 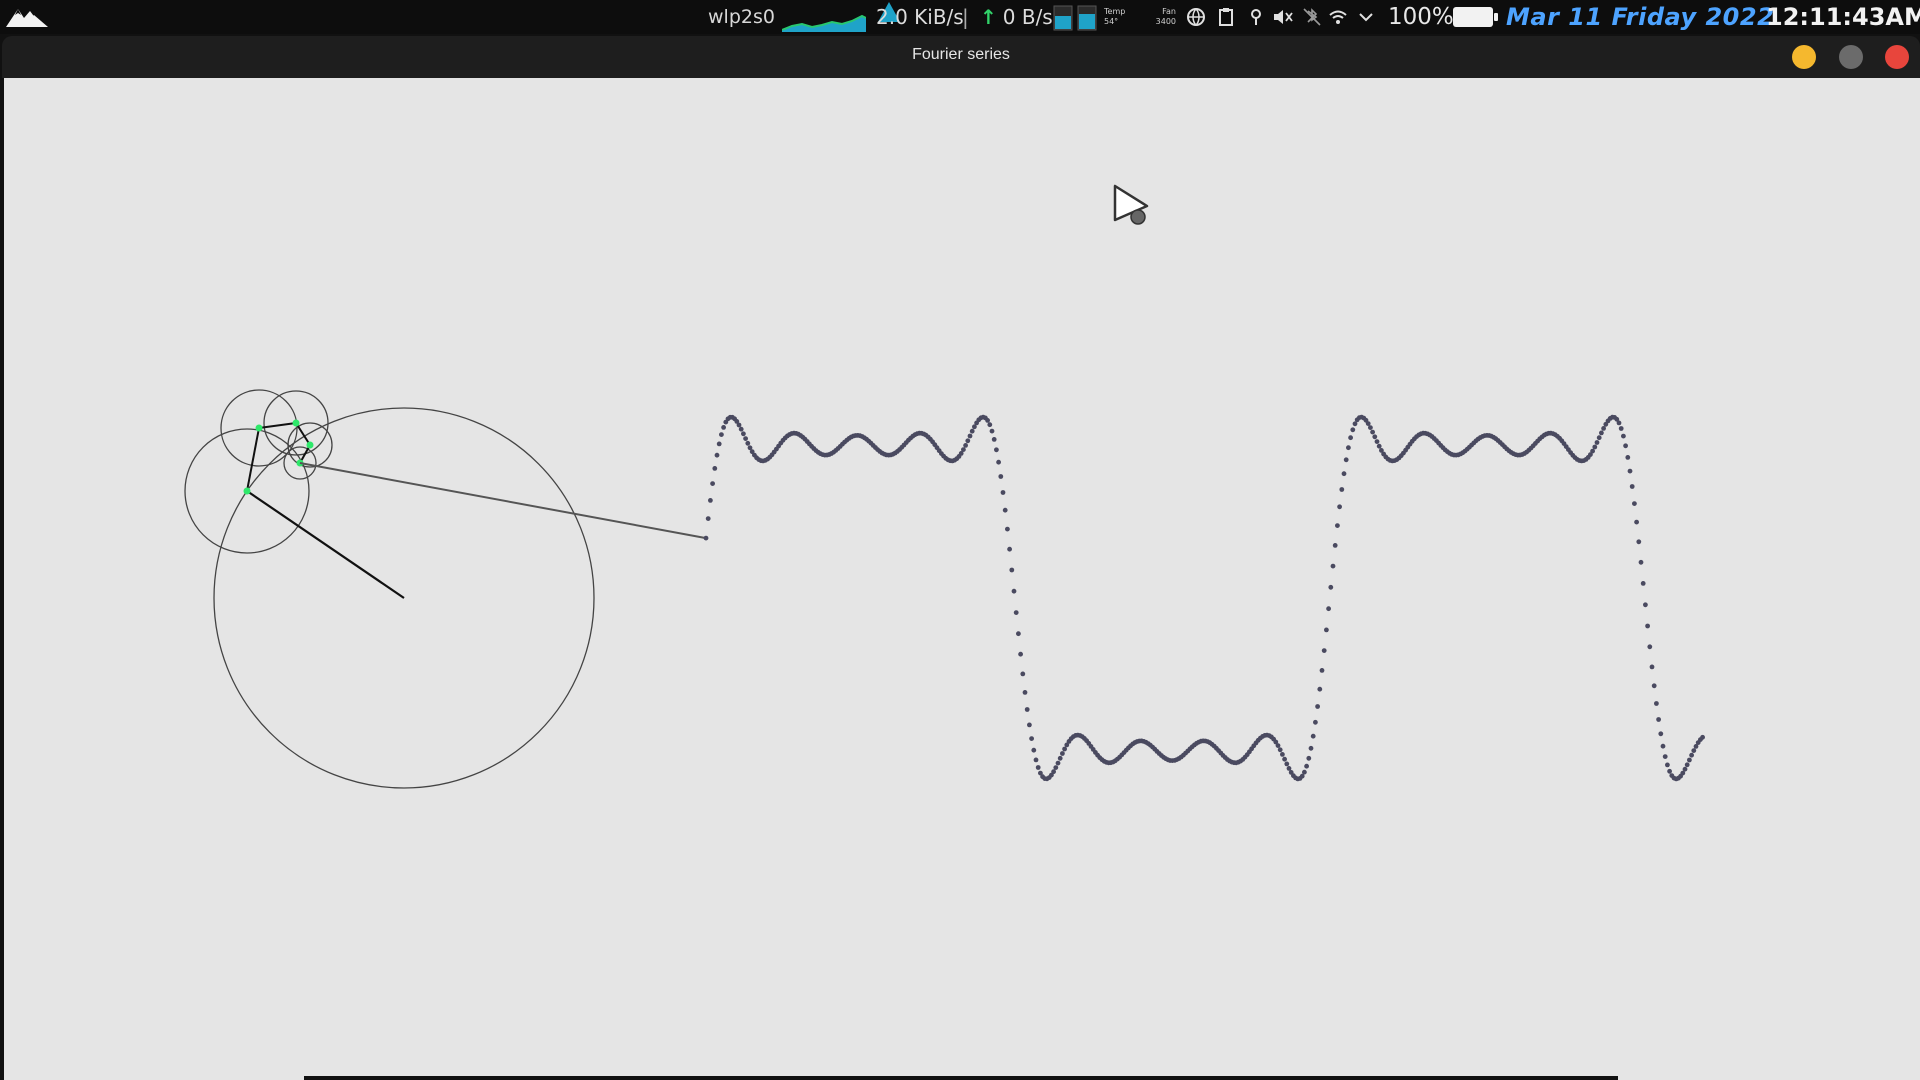 I want to click on clipboard-icon, so click(x=1226, y=17).